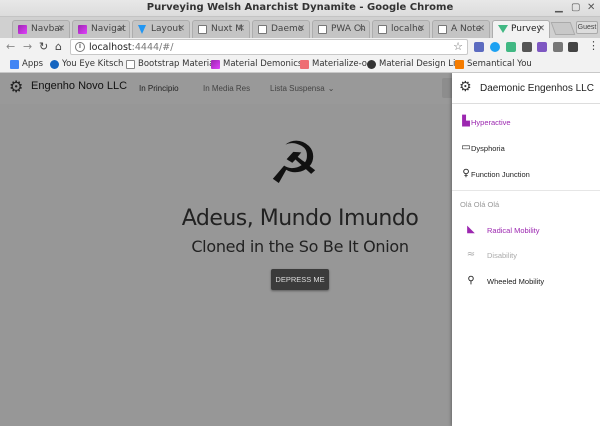 This screenshot has width=600, height=426. What do you see at coordinates (27, 46) in the screenshot?
I see `forward-icon: →` at bounding box center [27, 46].